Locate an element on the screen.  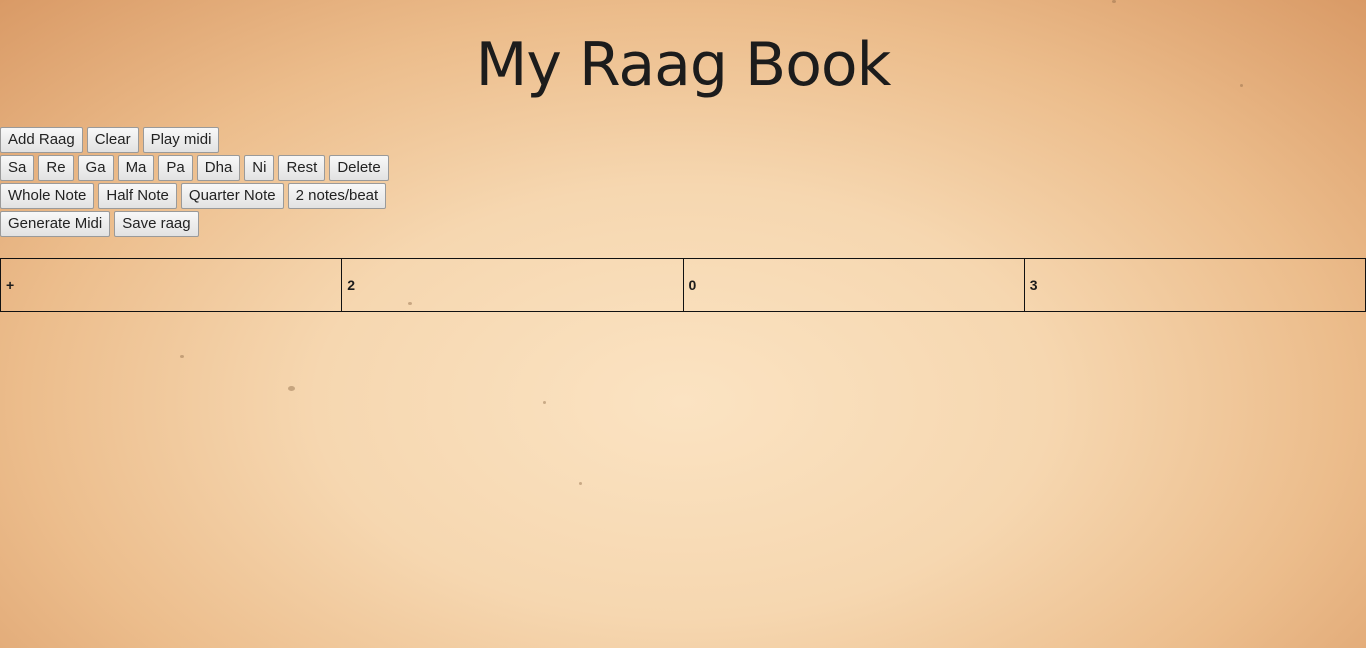
toolbar-row-raag: Add Raag Clear Play midi is located at coordinates (196, 140).